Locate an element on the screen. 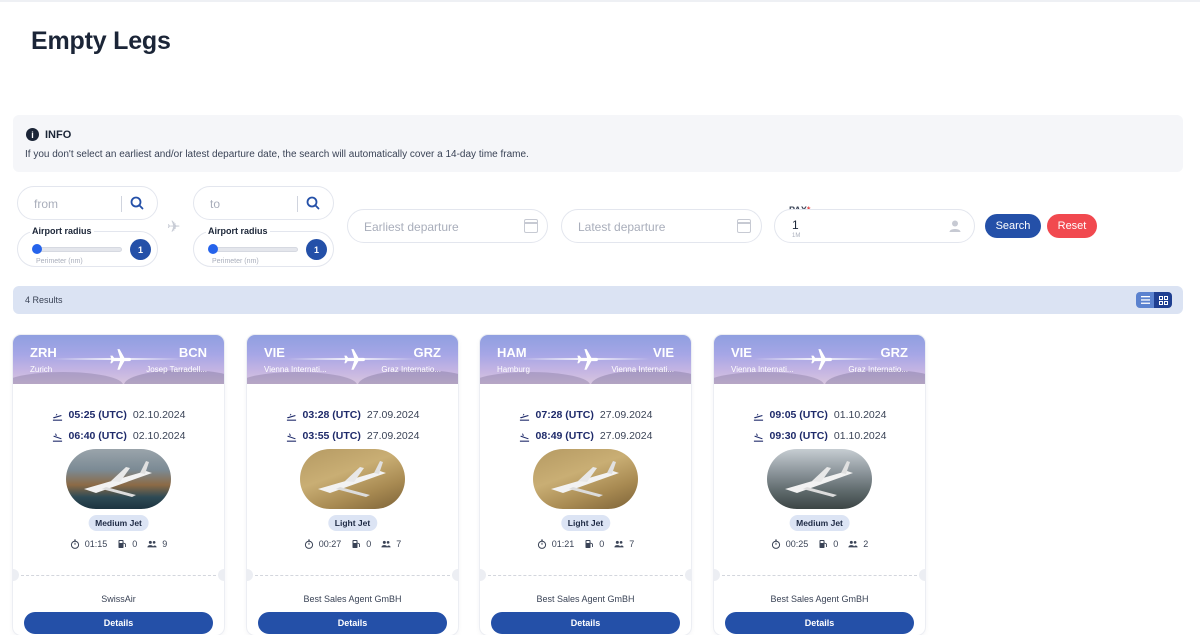 The width and height of the screenshot is (1200, 635). flight-duration: 01:15 is located at coordinates (96, 544).